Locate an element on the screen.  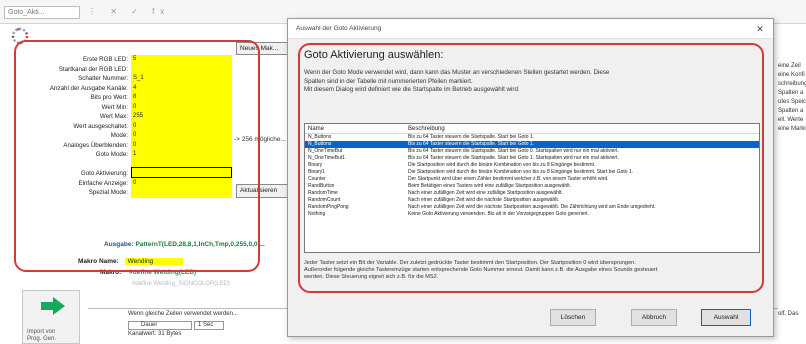
label-goto-aktivierung: Goto Aktivierung: is located at coordinates (104, 173).